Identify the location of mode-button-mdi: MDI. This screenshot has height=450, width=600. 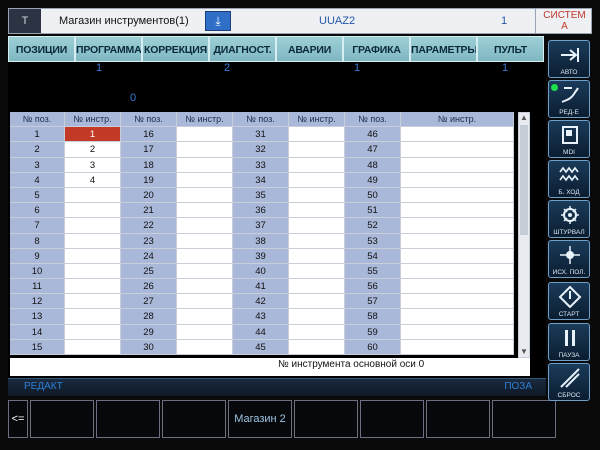
(569, 139).